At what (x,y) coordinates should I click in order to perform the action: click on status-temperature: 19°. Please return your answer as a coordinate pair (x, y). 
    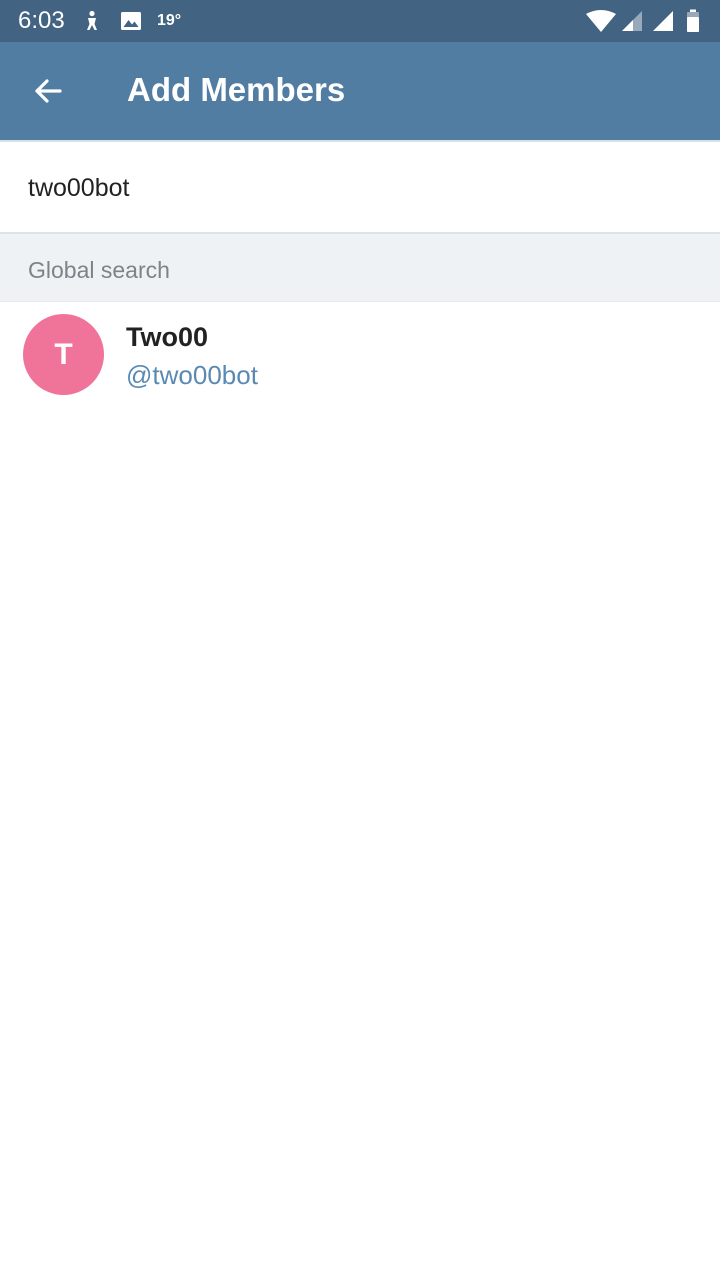
    Looking at the image, I should click on (169, 20).